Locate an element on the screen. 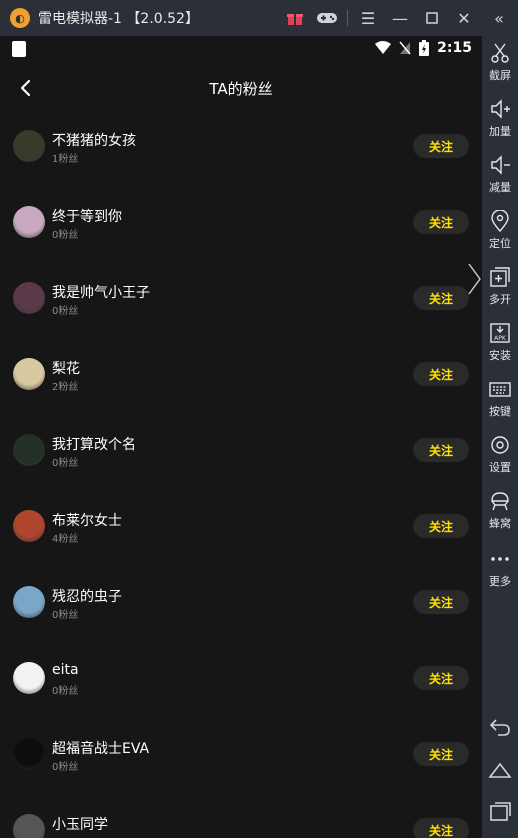 The width and height of the screenshot is (518, 838). scissors-icon is located at coordinates (500, 53).